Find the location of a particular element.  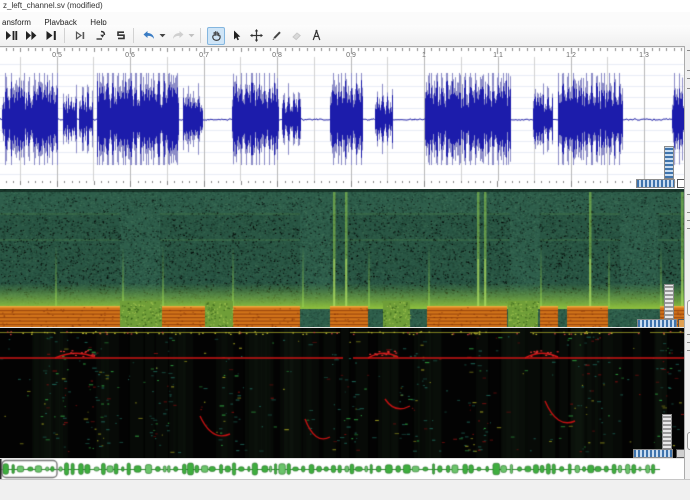

time-tick-label: 0.6 is located at coordinates (130, 55).